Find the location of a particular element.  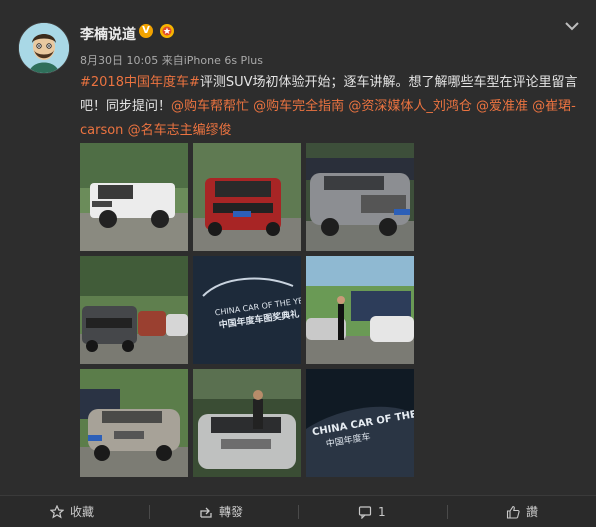

repost-label: 轉發 is located at coordinates (231, 512).